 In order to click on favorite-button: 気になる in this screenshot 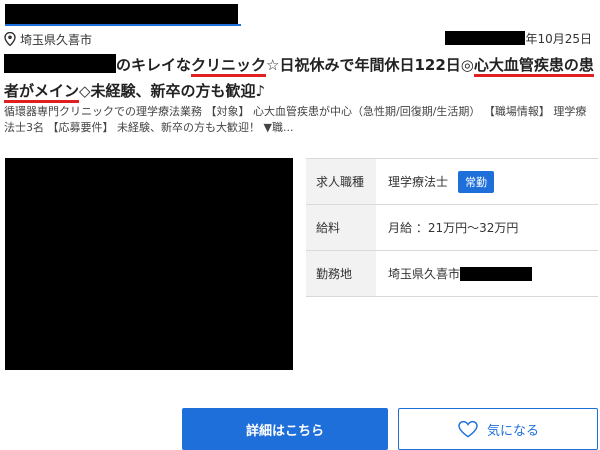, I will do `click(498, 429)`.